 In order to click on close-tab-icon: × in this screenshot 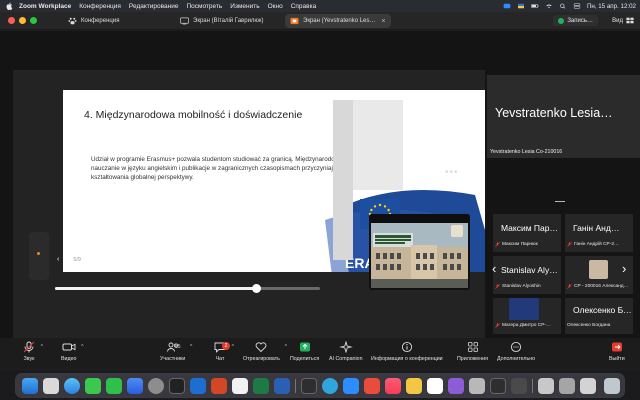, I will do `click(383, 21)`.